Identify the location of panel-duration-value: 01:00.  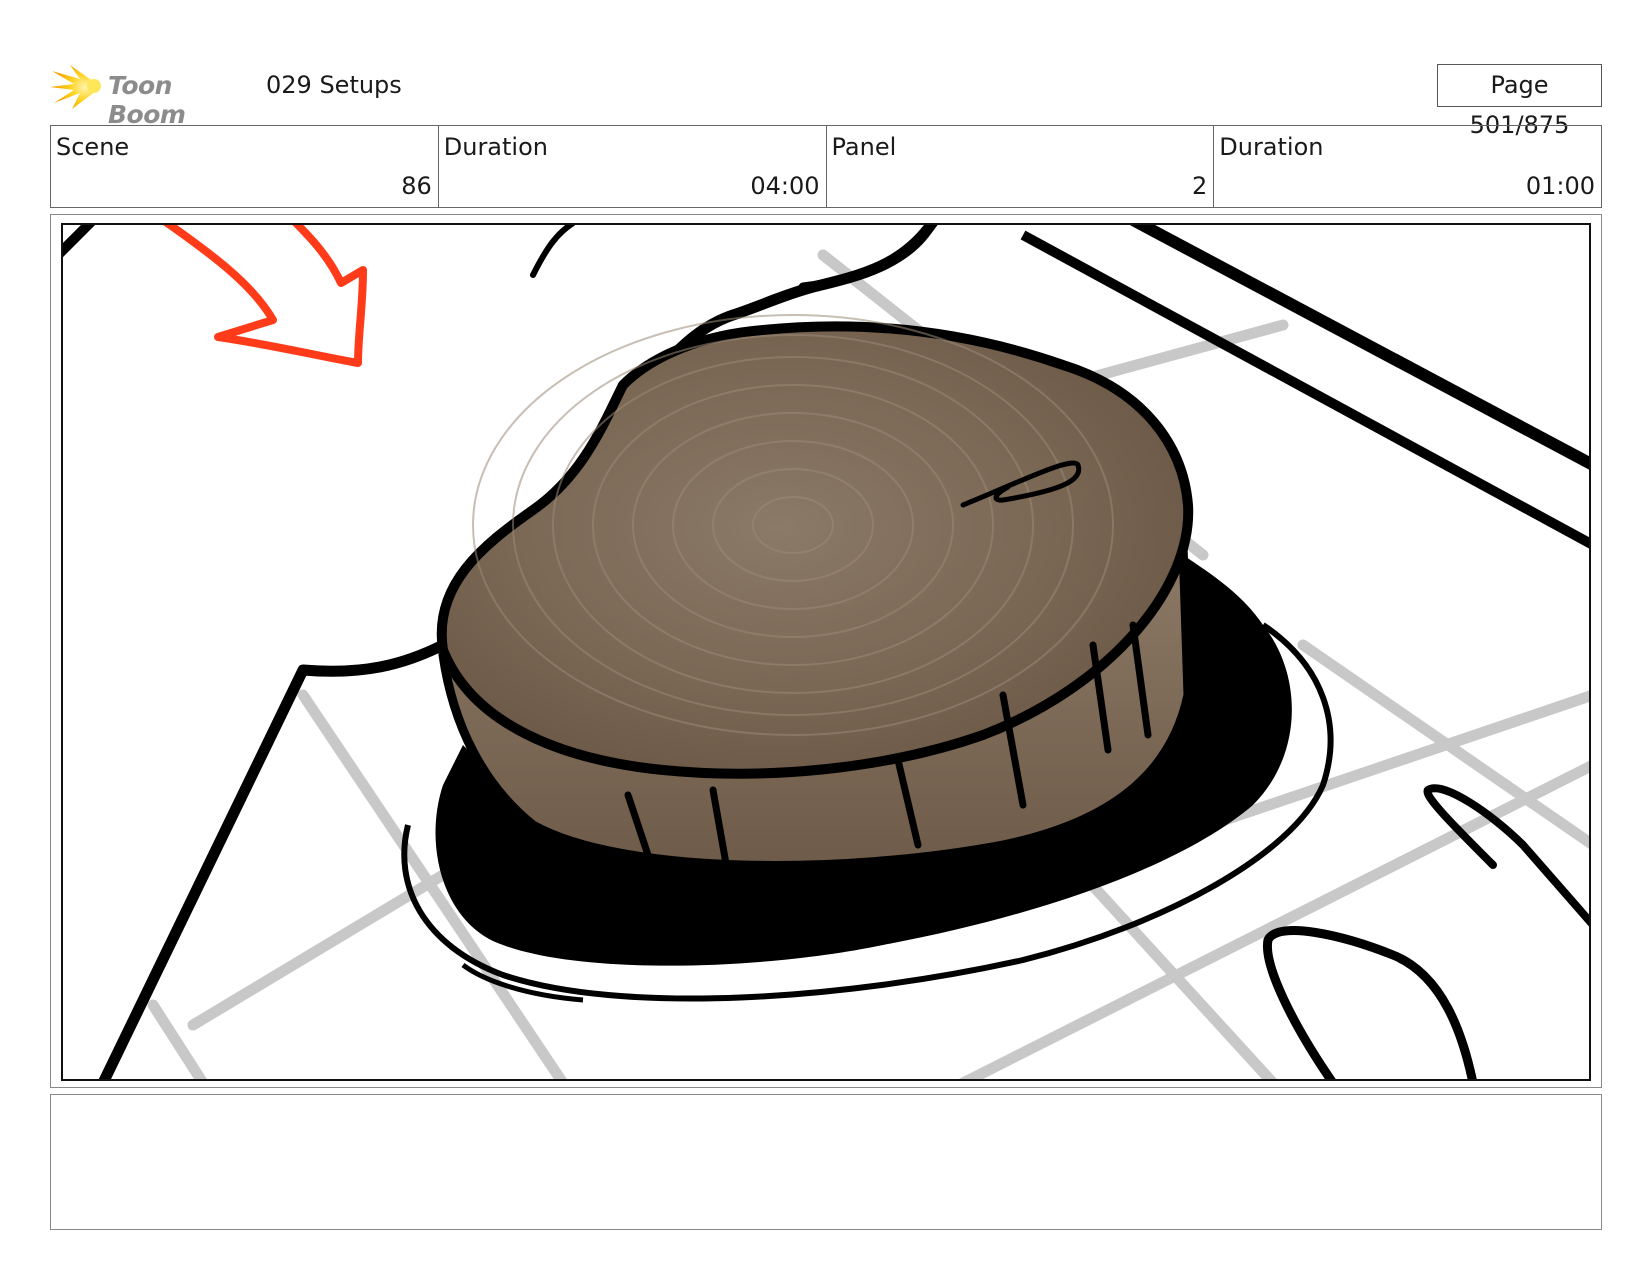
(1560, 186).